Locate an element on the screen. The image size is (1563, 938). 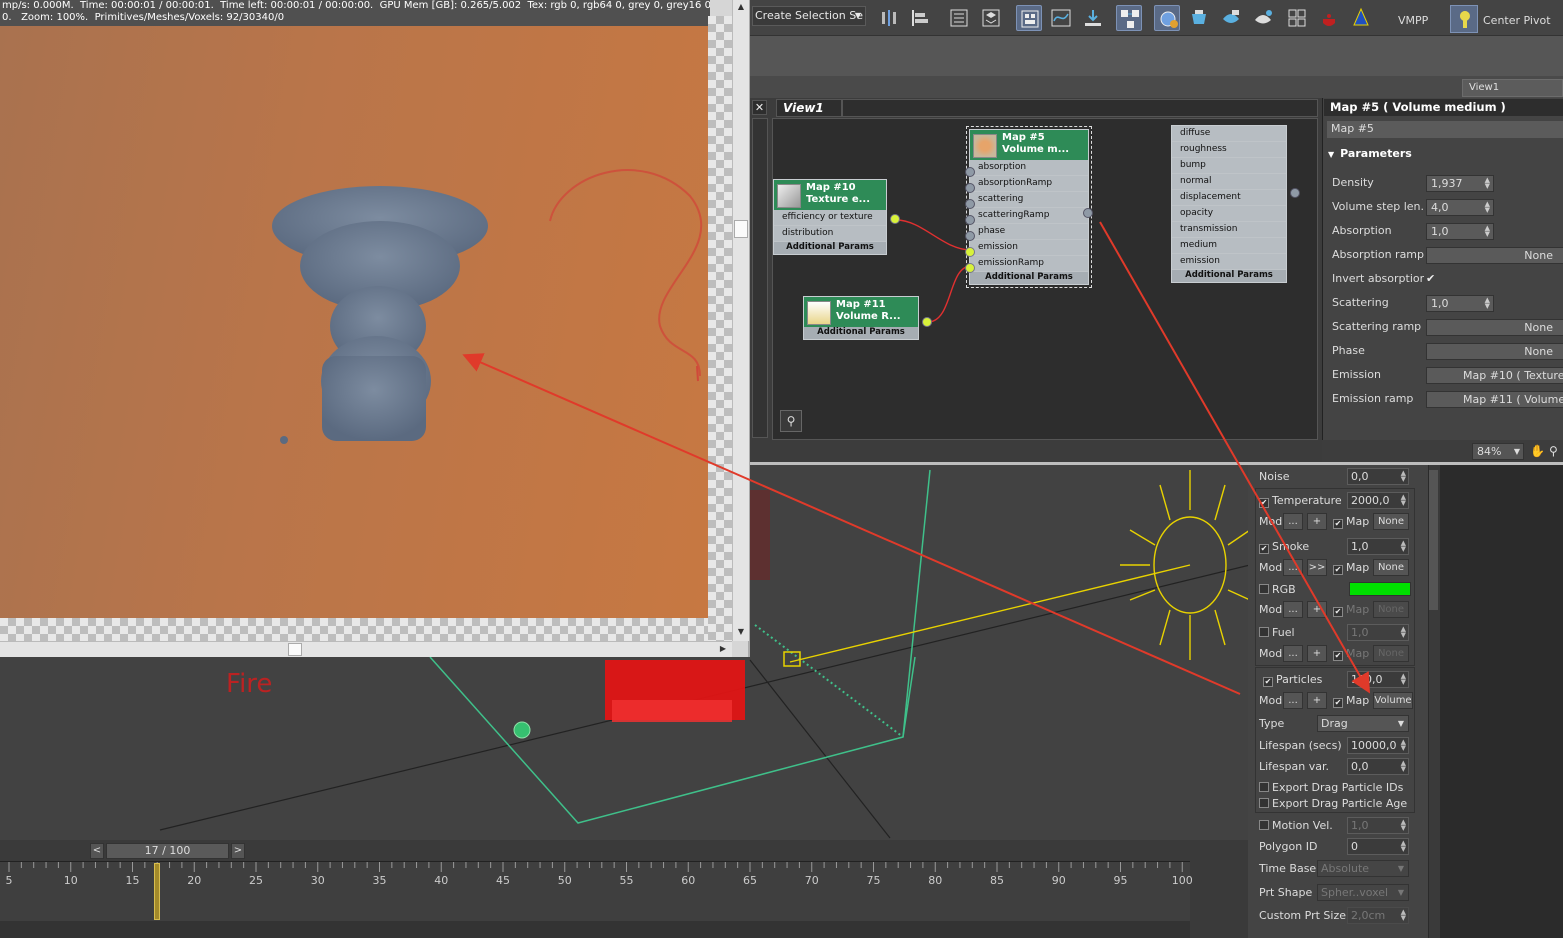
current-frame-marker is located at coordinates (157, 891).